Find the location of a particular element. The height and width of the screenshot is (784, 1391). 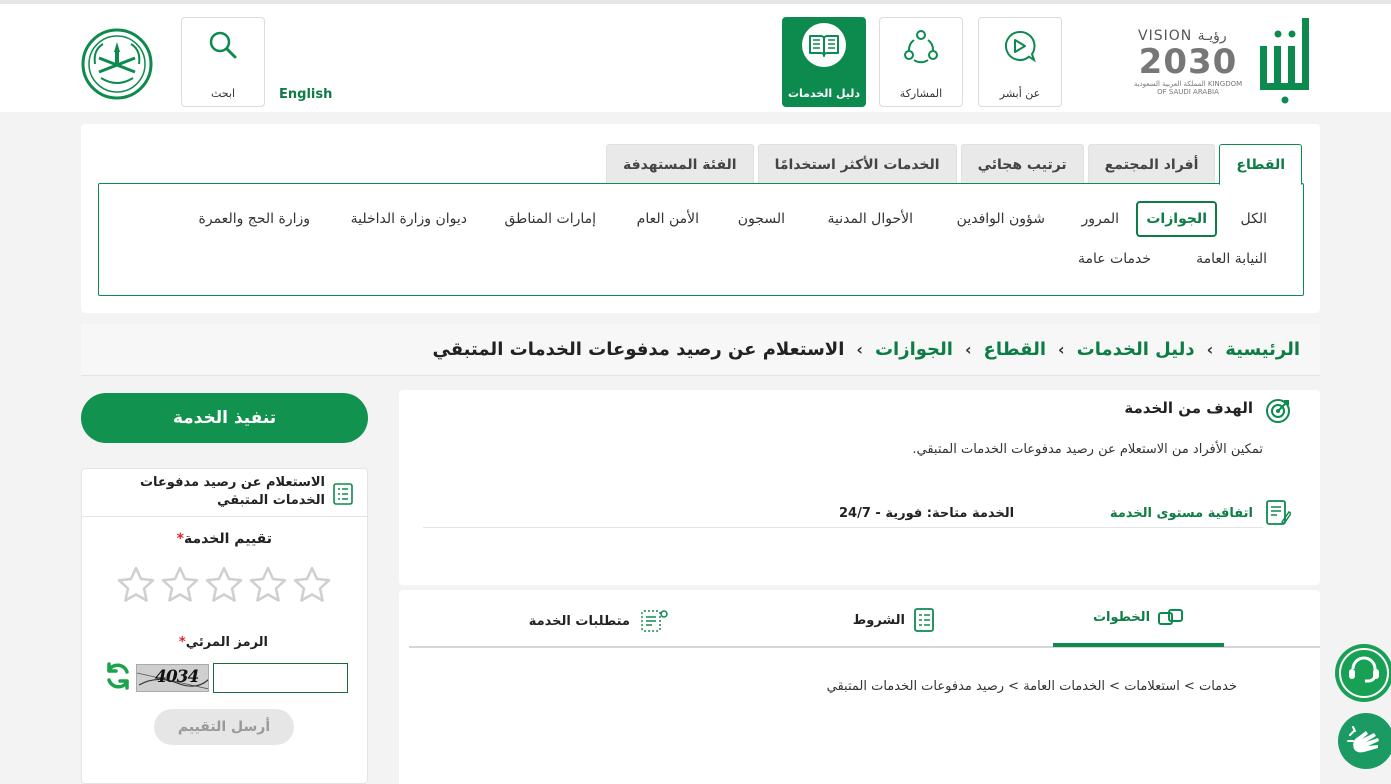

chat-support-icon is located at coordinates (1362, 673).